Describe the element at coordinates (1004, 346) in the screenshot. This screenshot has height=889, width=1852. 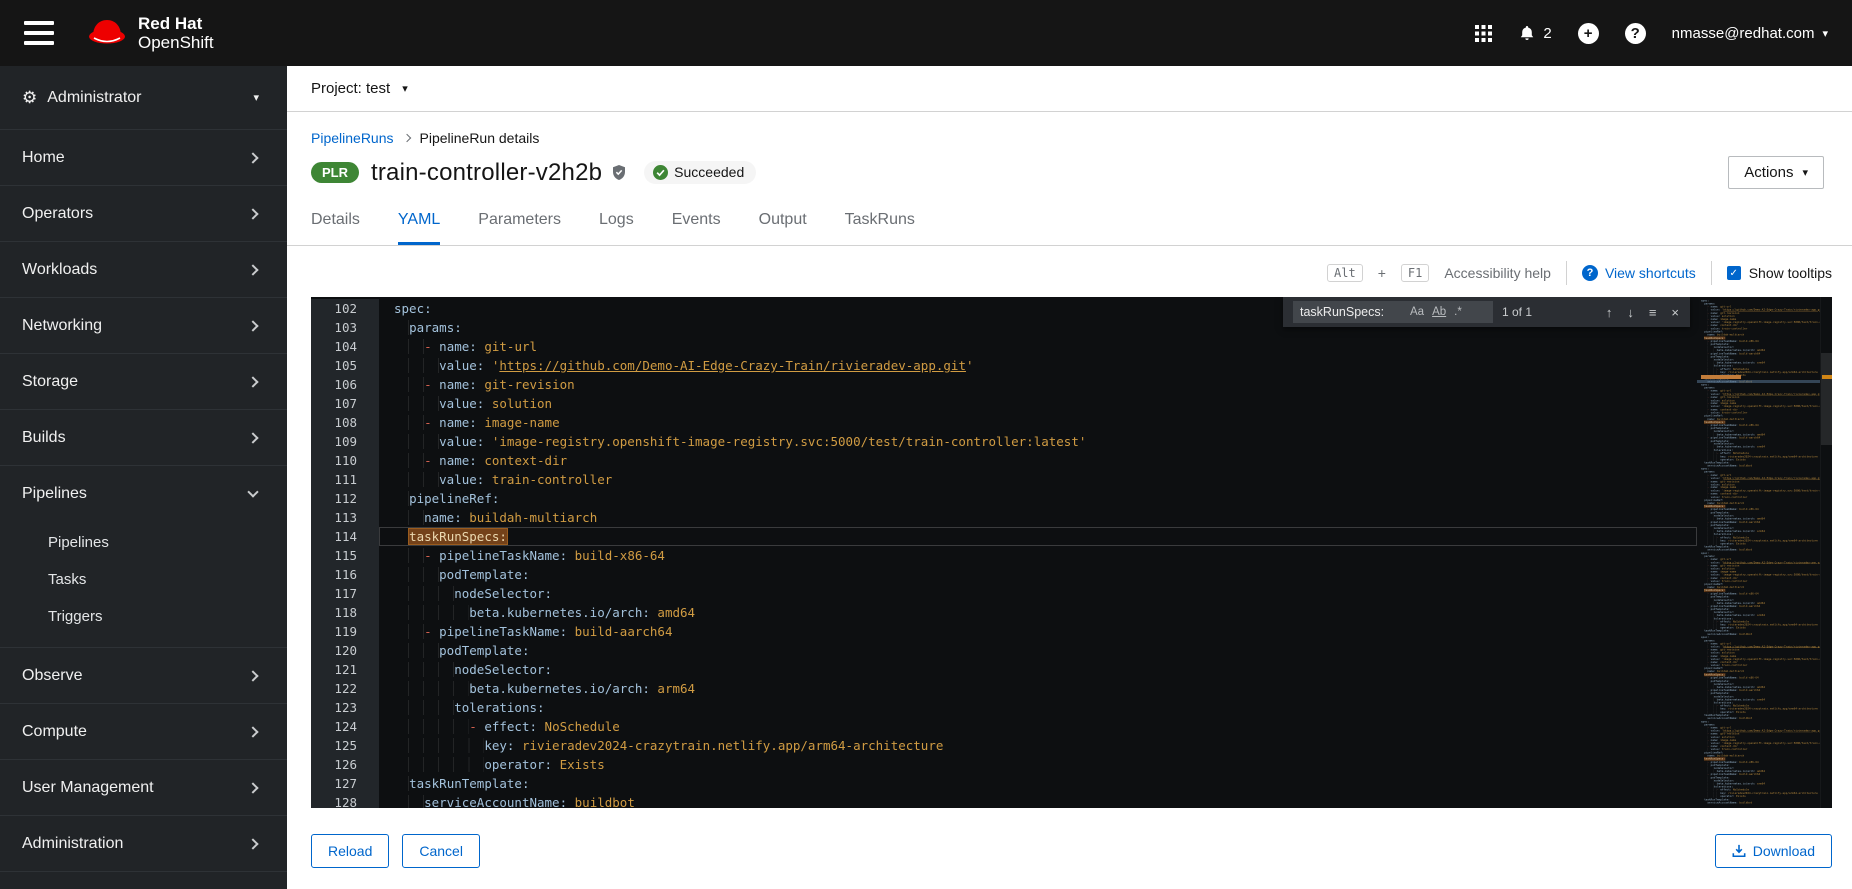
I see `code-line-104: 104 - name: git-url` at that location.